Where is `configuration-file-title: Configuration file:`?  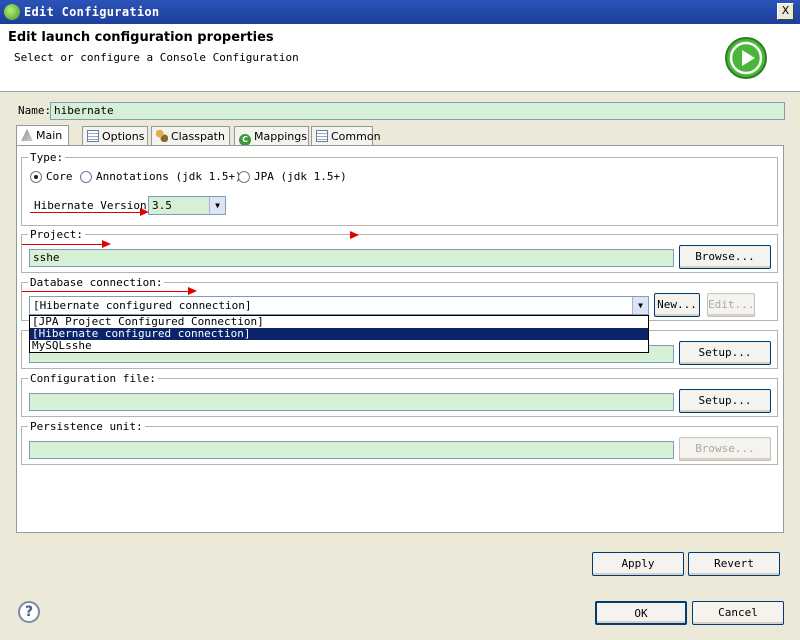 configuration-file-title: Configuration file: is located at coordinates (93, 378).